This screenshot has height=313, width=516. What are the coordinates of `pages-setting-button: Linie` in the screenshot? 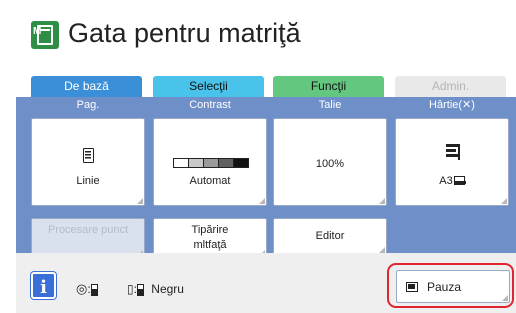 It's located at (88, 162).